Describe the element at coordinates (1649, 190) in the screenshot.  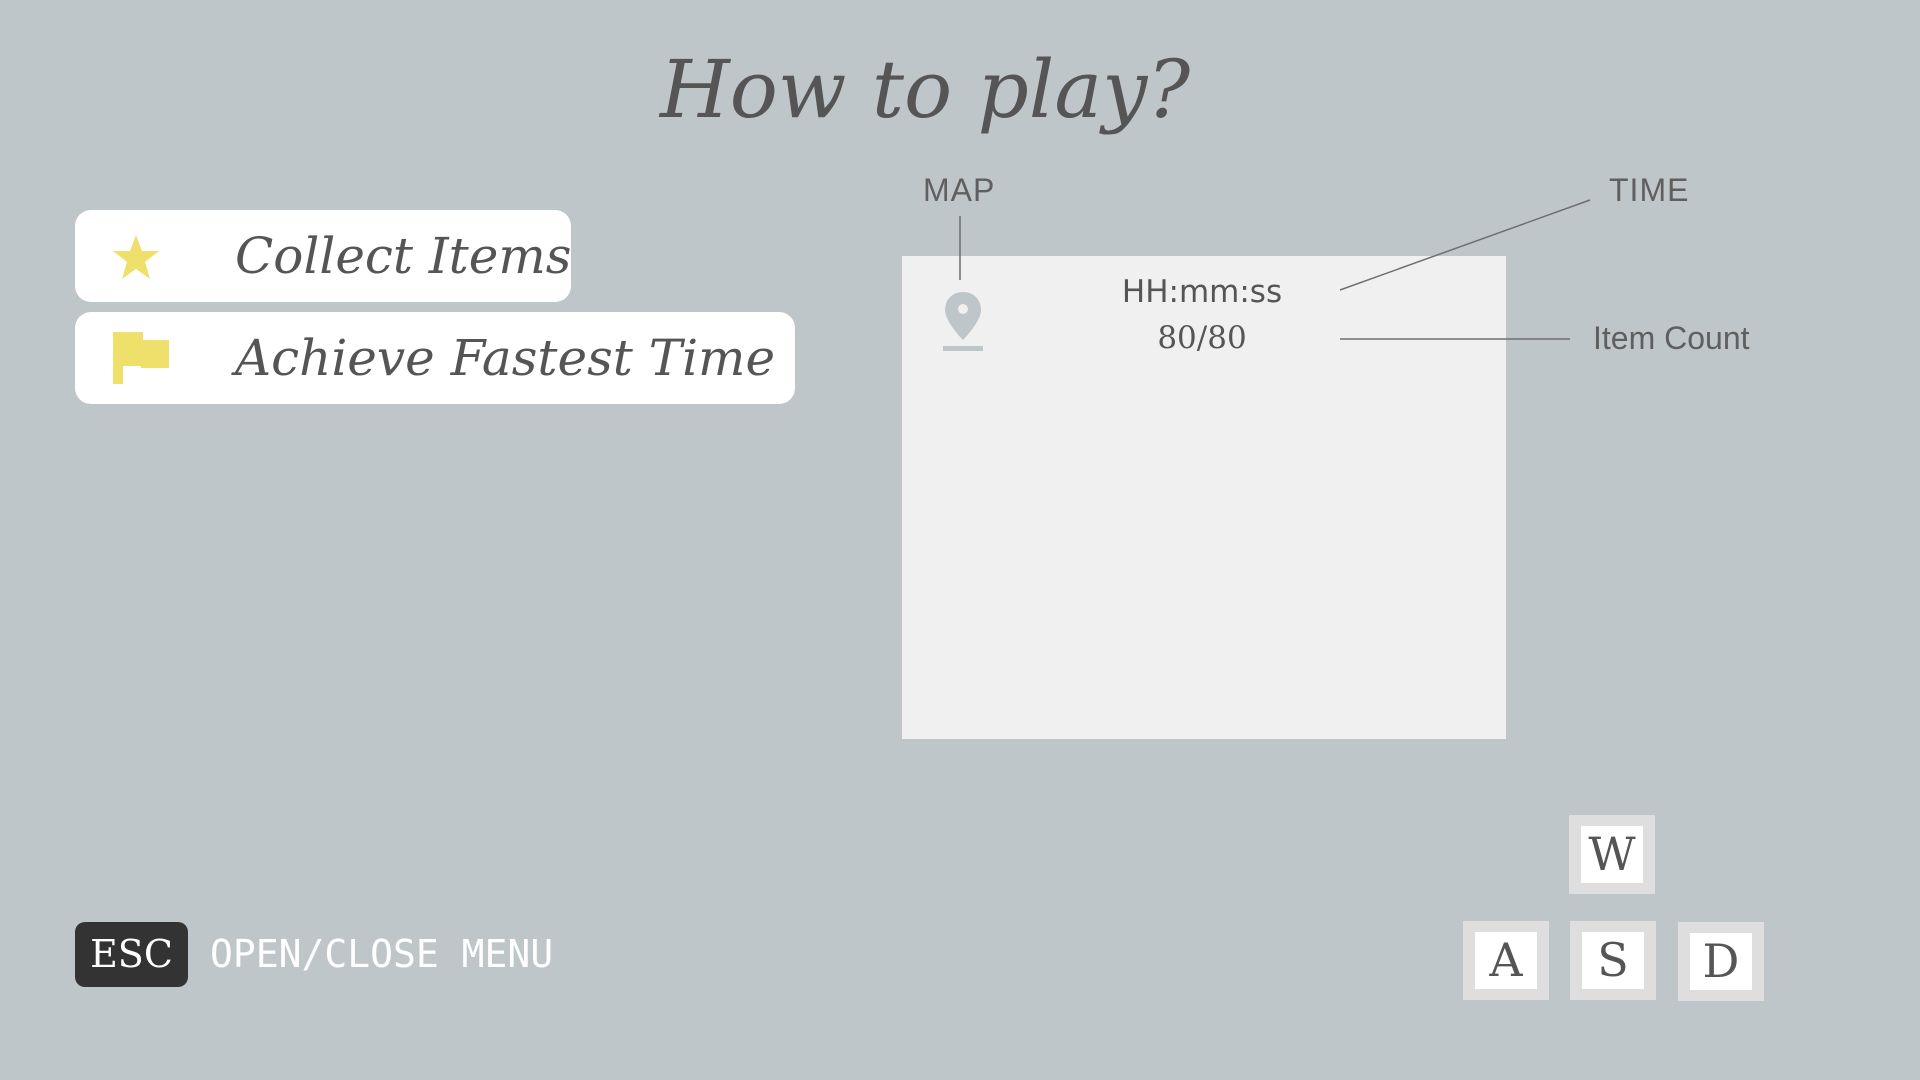
I see `time-label: TIME` at that location.